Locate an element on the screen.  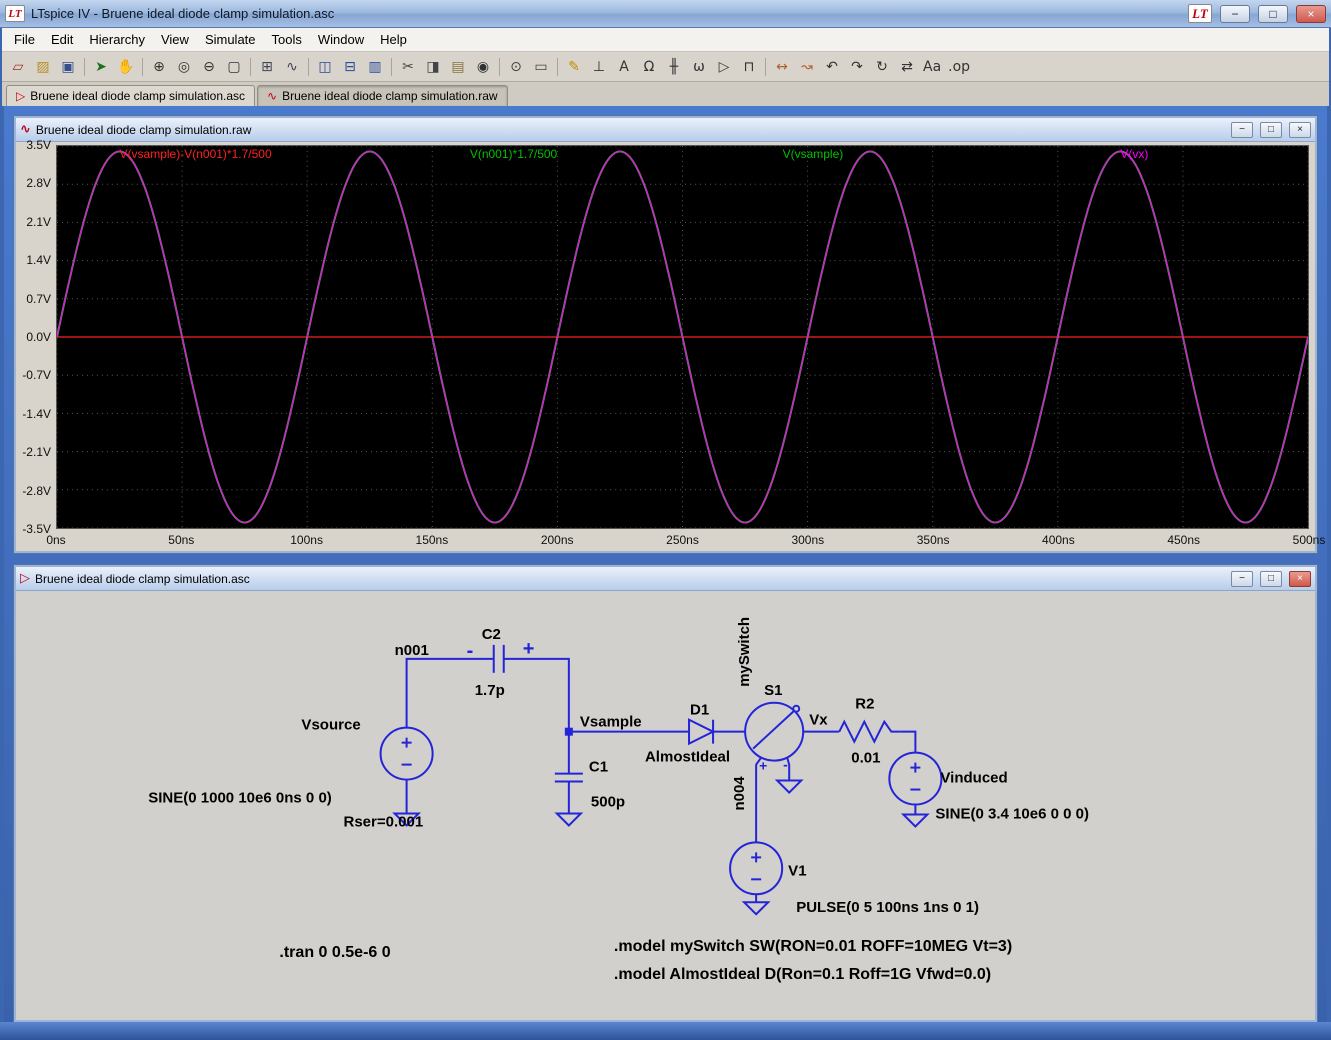
schematic-doc-icon: ▷ is located at coordinates (21, 96).